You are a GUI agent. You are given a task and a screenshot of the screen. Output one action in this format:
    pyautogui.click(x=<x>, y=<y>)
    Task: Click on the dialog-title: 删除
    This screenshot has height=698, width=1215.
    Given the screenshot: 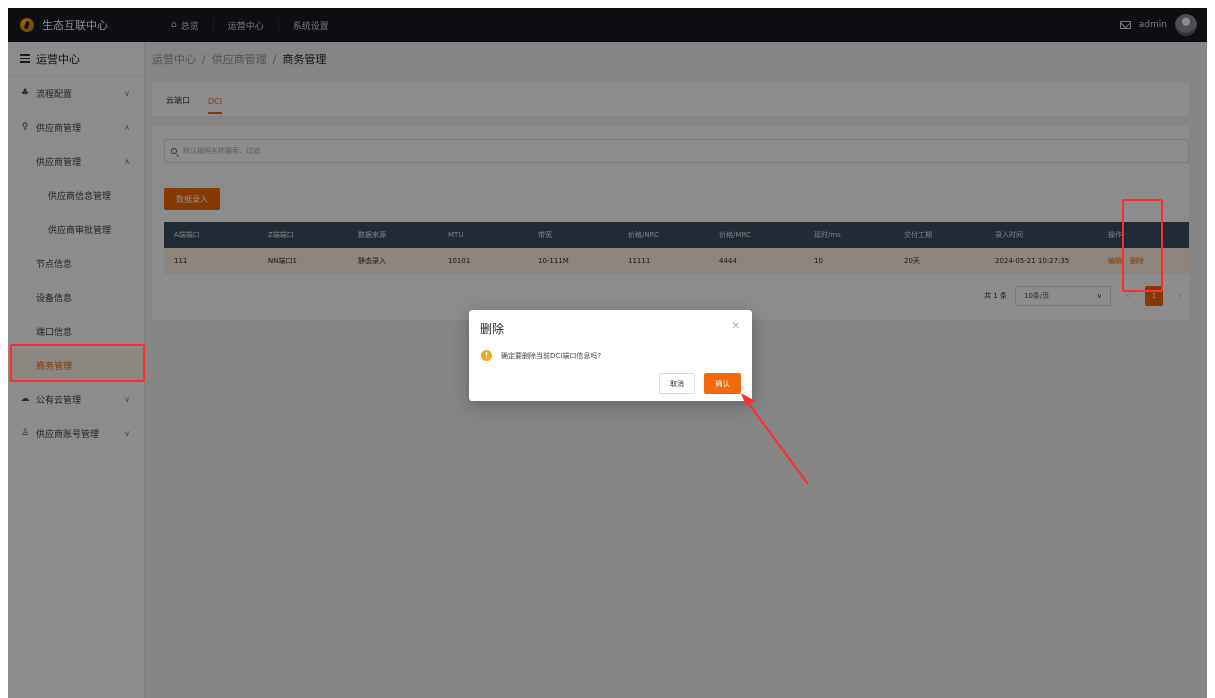 What is the action you would take?
    pyautogui.click(x=492, y=329)
    